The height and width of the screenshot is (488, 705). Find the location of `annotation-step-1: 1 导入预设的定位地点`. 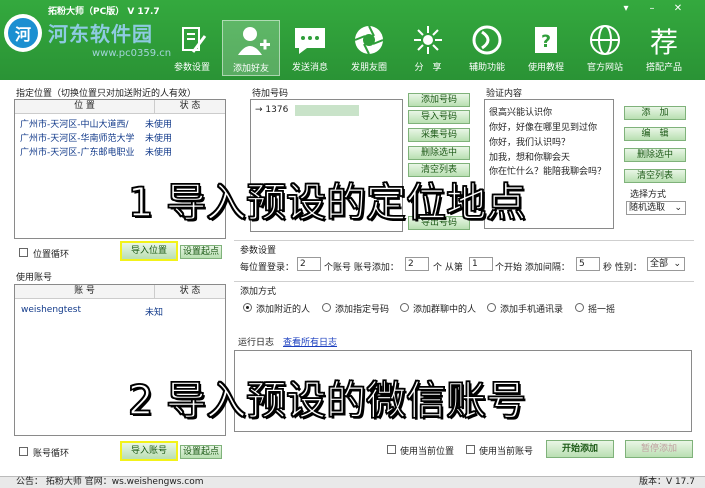

annotation-step-1: 1 导入预设的定位地点 is located at coordinates (327, 203).